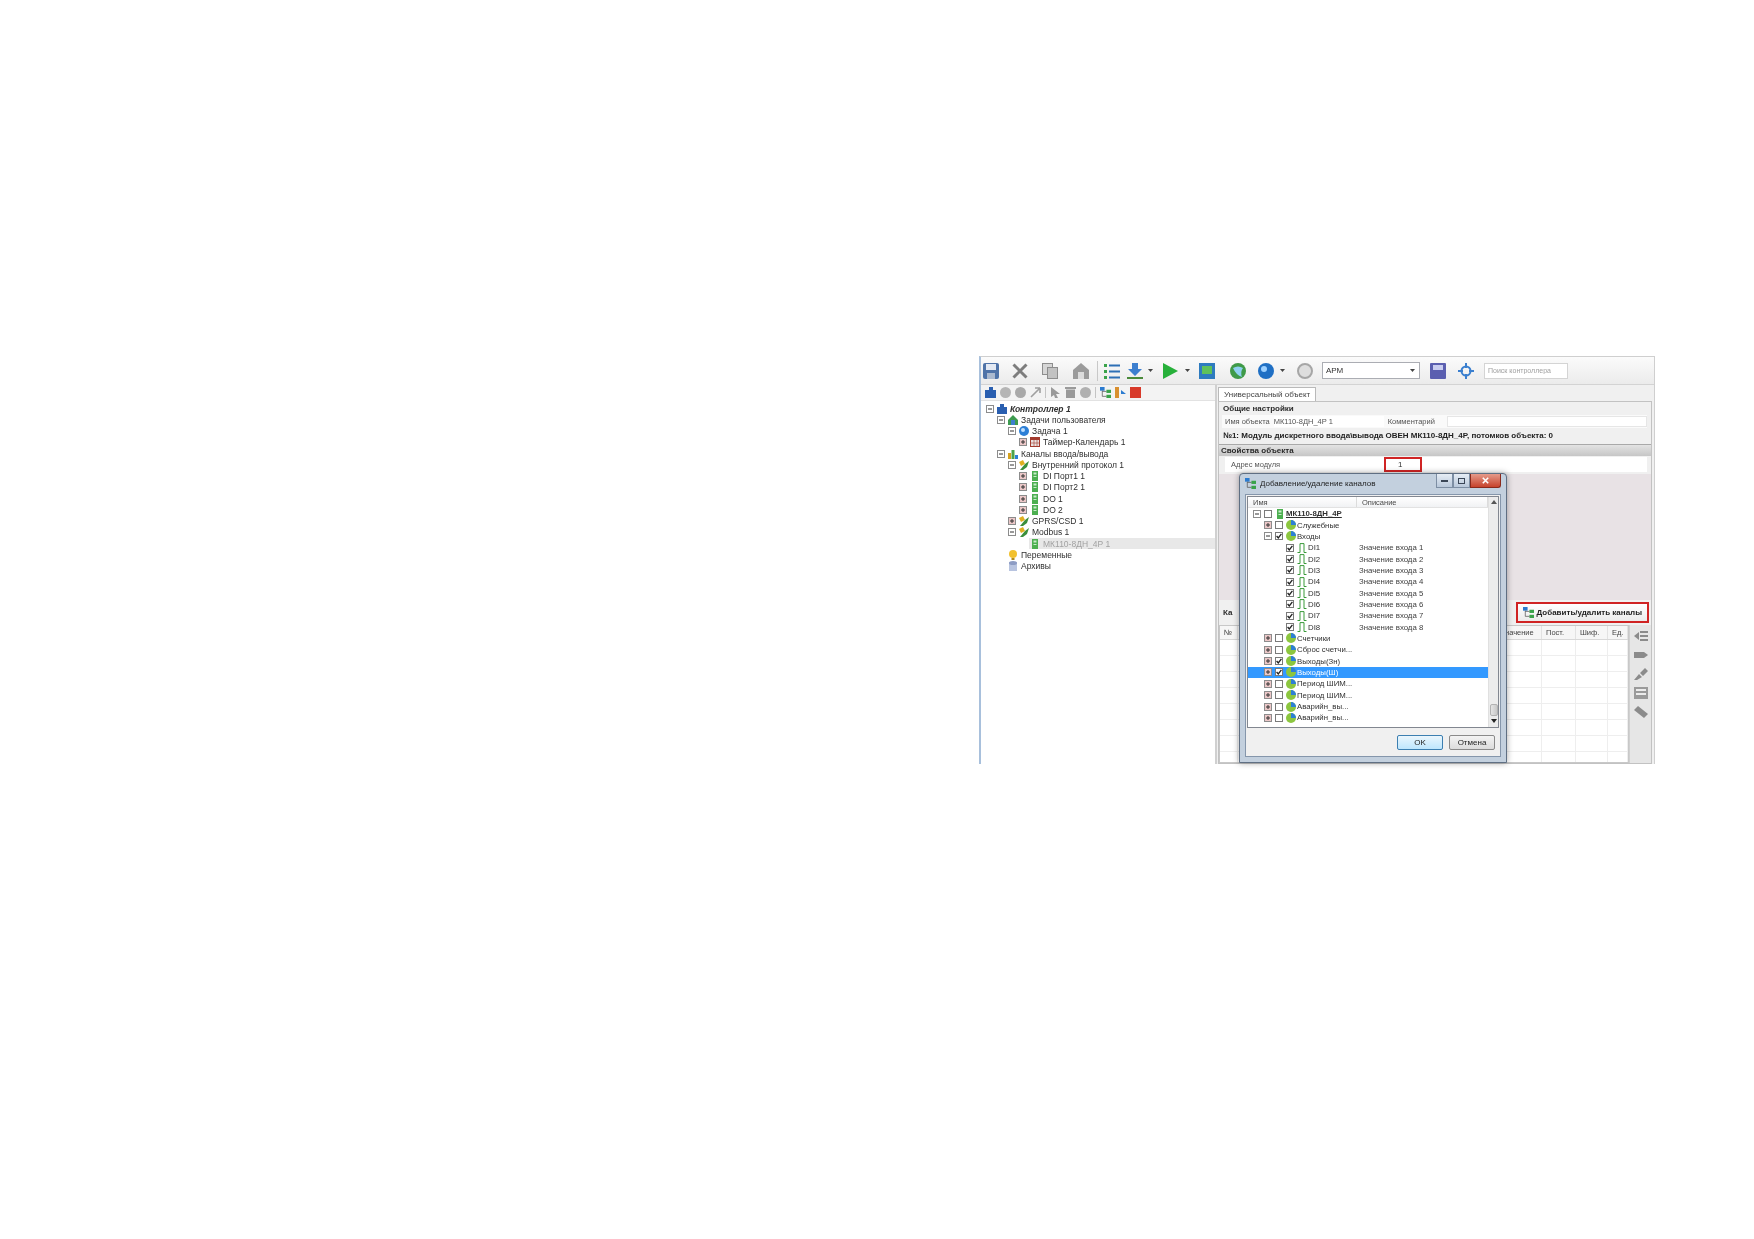 This screenshot has height=1239, width=1754. What do you see at coordinates (1070, 392) in the screenshot?
I see `bin-icon` at bounding box center [1070, 392].